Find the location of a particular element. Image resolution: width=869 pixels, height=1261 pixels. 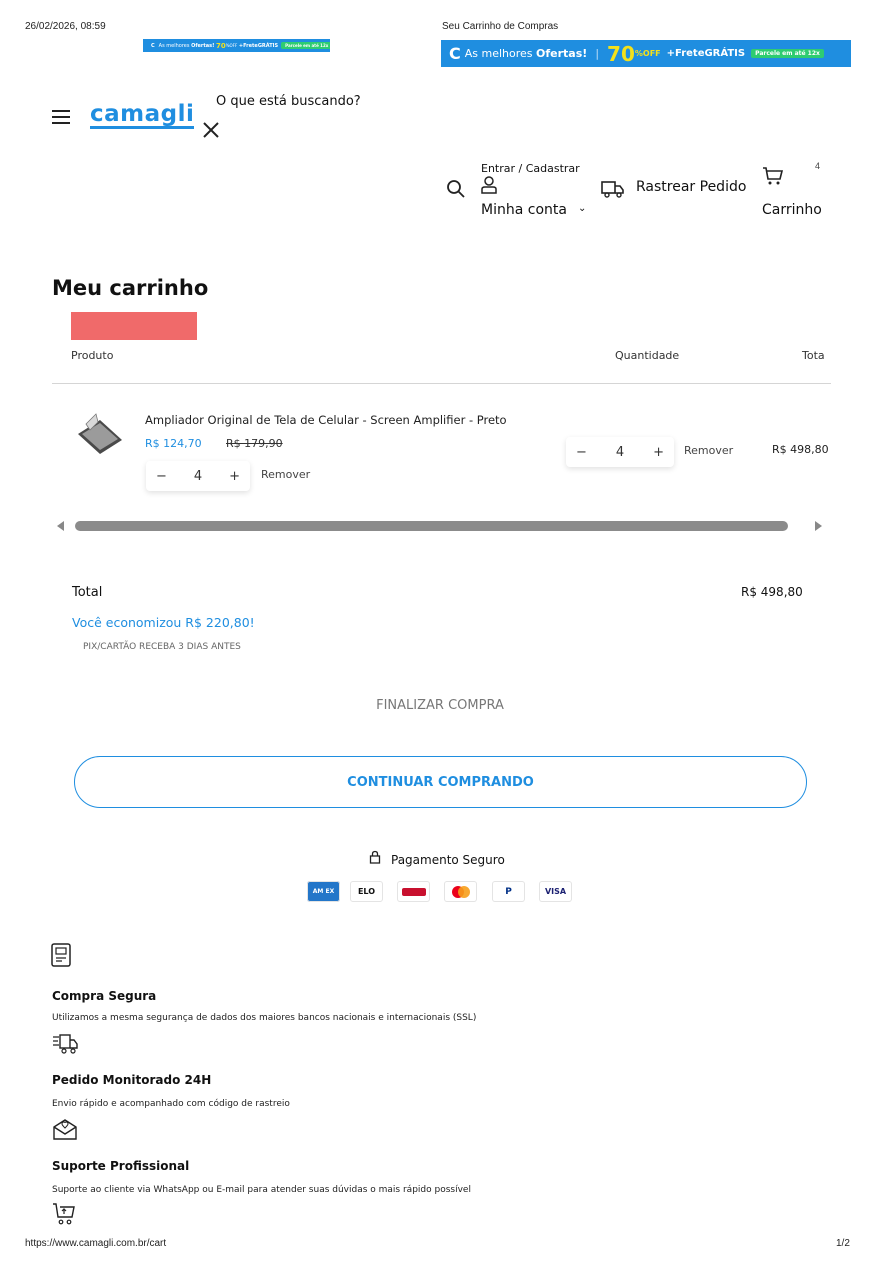

truck-icon is located at coordinates (613, 189).